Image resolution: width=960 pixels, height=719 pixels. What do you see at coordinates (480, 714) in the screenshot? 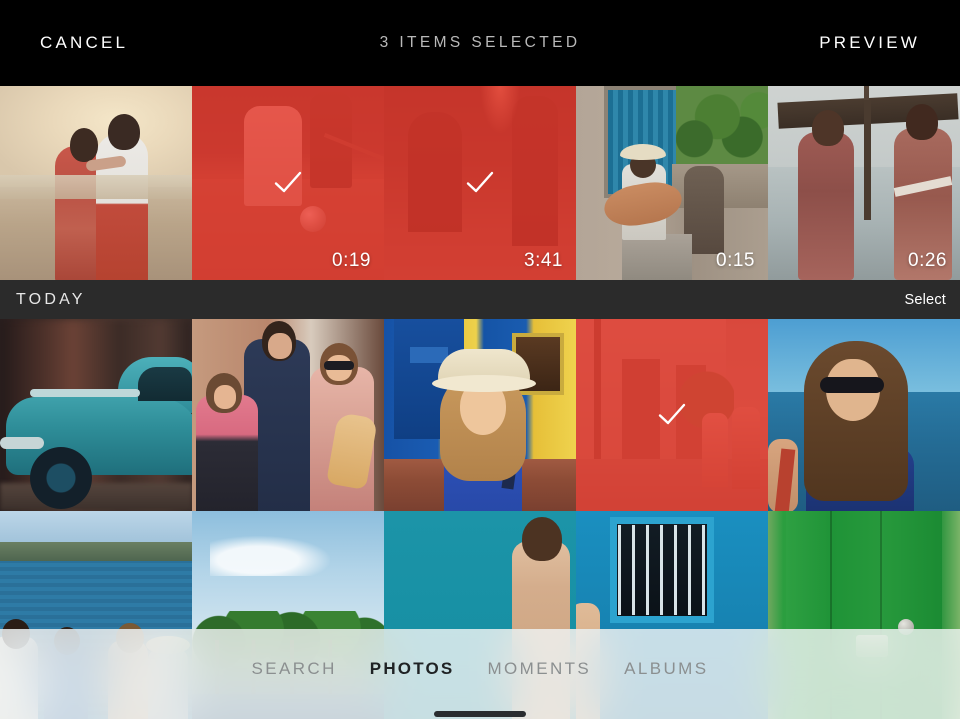
I see `home-indicator` at bounding box center [480, 714].